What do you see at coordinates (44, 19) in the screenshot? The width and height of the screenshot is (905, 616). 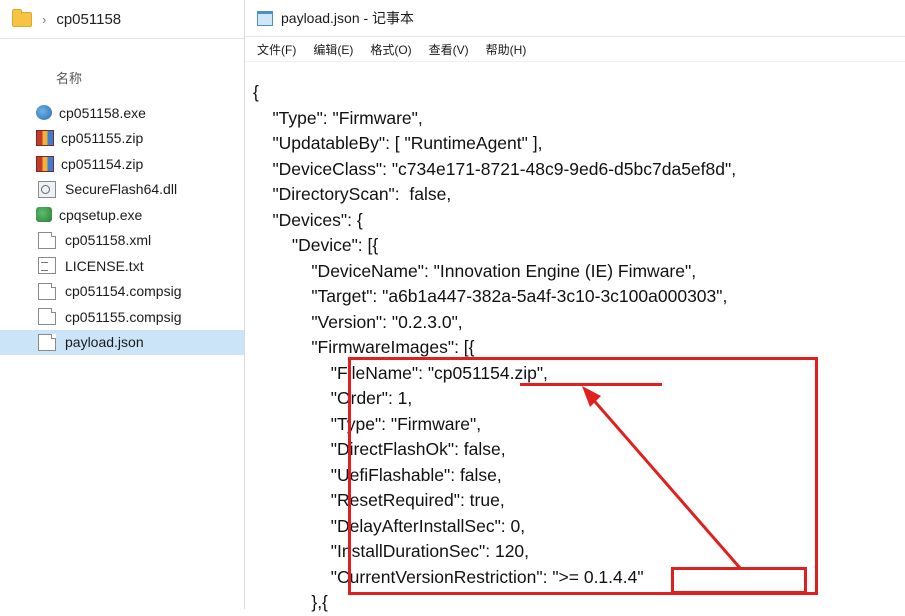 I see `chevron-right-icon: ›` at bounding box center [44, 19].